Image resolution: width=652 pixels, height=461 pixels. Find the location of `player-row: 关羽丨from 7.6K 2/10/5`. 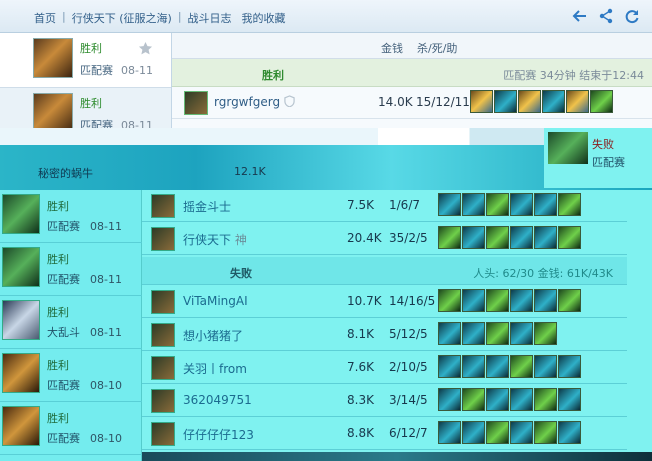

player-row: 关羽丨from 7.6K 2/10/5 is located at coordinates (384, 368).